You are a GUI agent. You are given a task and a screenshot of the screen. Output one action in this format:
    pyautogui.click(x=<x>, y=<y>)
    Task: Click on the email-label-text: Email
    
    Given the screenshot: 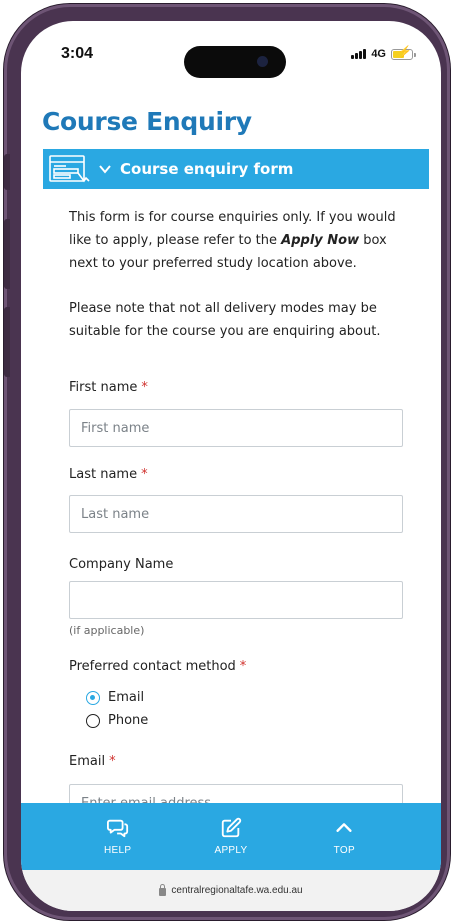 What is the action you would take?
    pyautogui.click(x=87, y=761)
    